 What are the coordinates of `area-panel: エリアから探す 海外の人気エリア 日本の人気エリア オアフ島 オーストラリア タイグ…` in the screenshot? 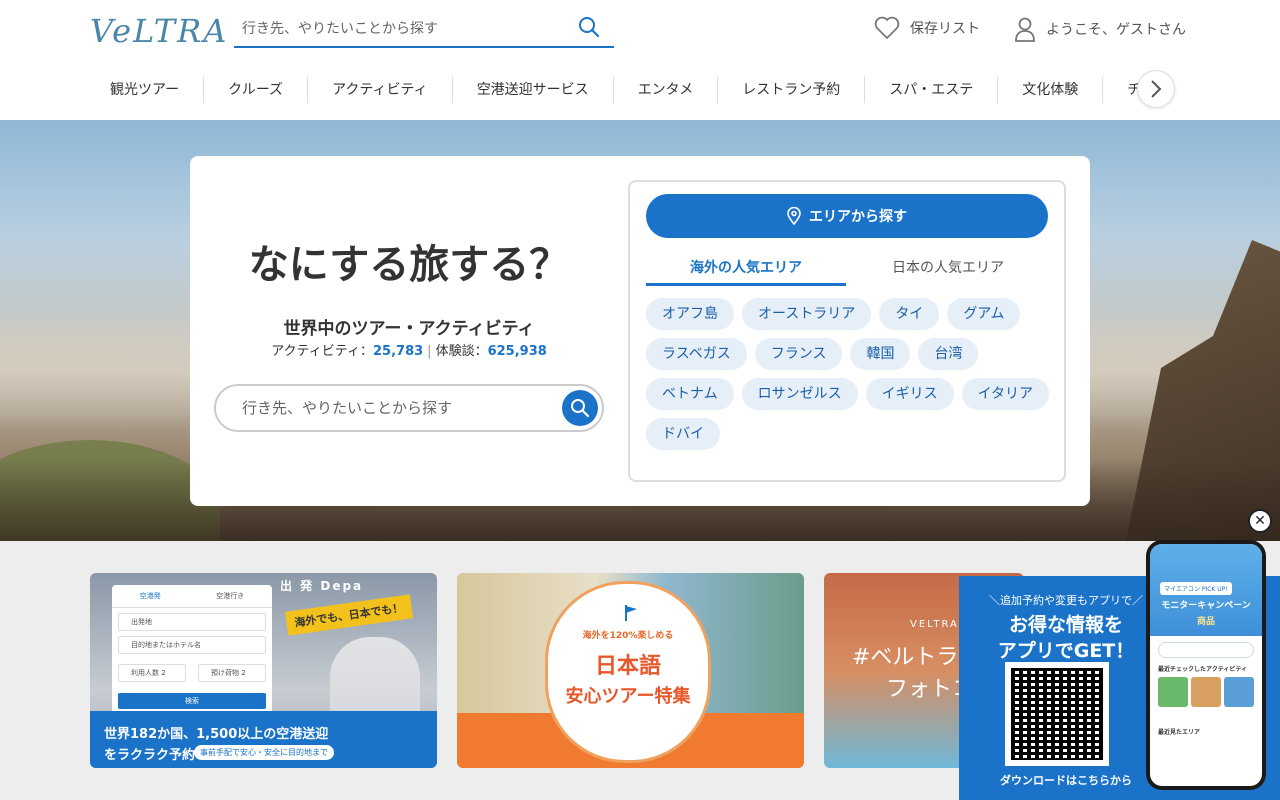 It's located at (847, 331).